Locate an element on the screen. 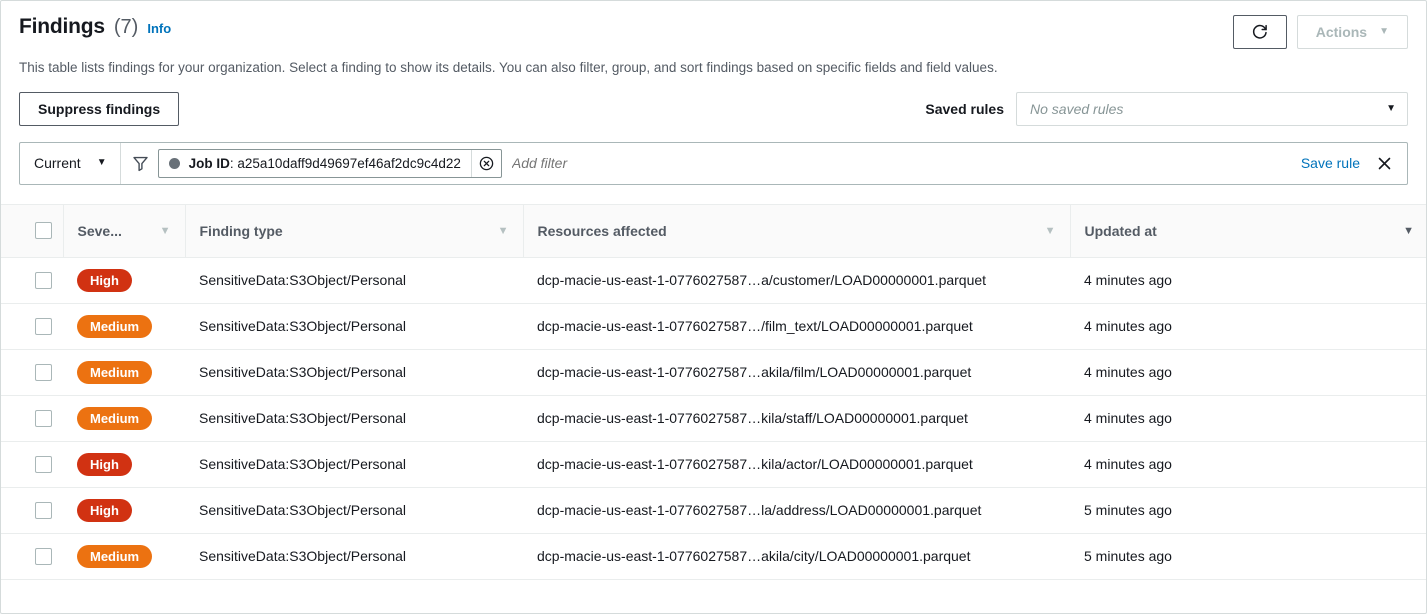 The image size is (1427, 614). save-rule-link: Save rule is located at coordinates (1330, 163).